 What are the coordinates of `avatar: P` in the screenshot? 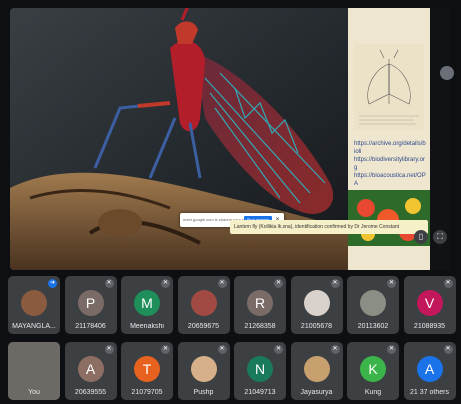 It's located at (90, 303).